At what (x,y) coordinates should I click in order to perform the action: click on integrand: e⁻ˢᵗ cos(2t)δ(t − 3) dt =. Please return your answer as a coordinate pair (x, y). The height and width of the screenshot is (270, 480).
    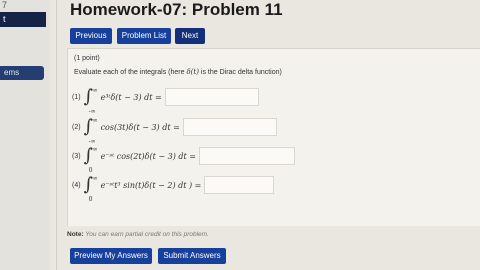
    Looking at the image, I should click on (148, 156).